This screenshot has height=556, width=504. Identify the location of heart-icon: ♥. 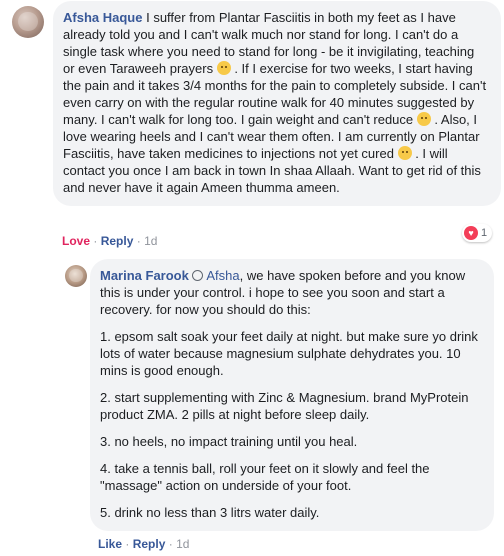
(471, 233).